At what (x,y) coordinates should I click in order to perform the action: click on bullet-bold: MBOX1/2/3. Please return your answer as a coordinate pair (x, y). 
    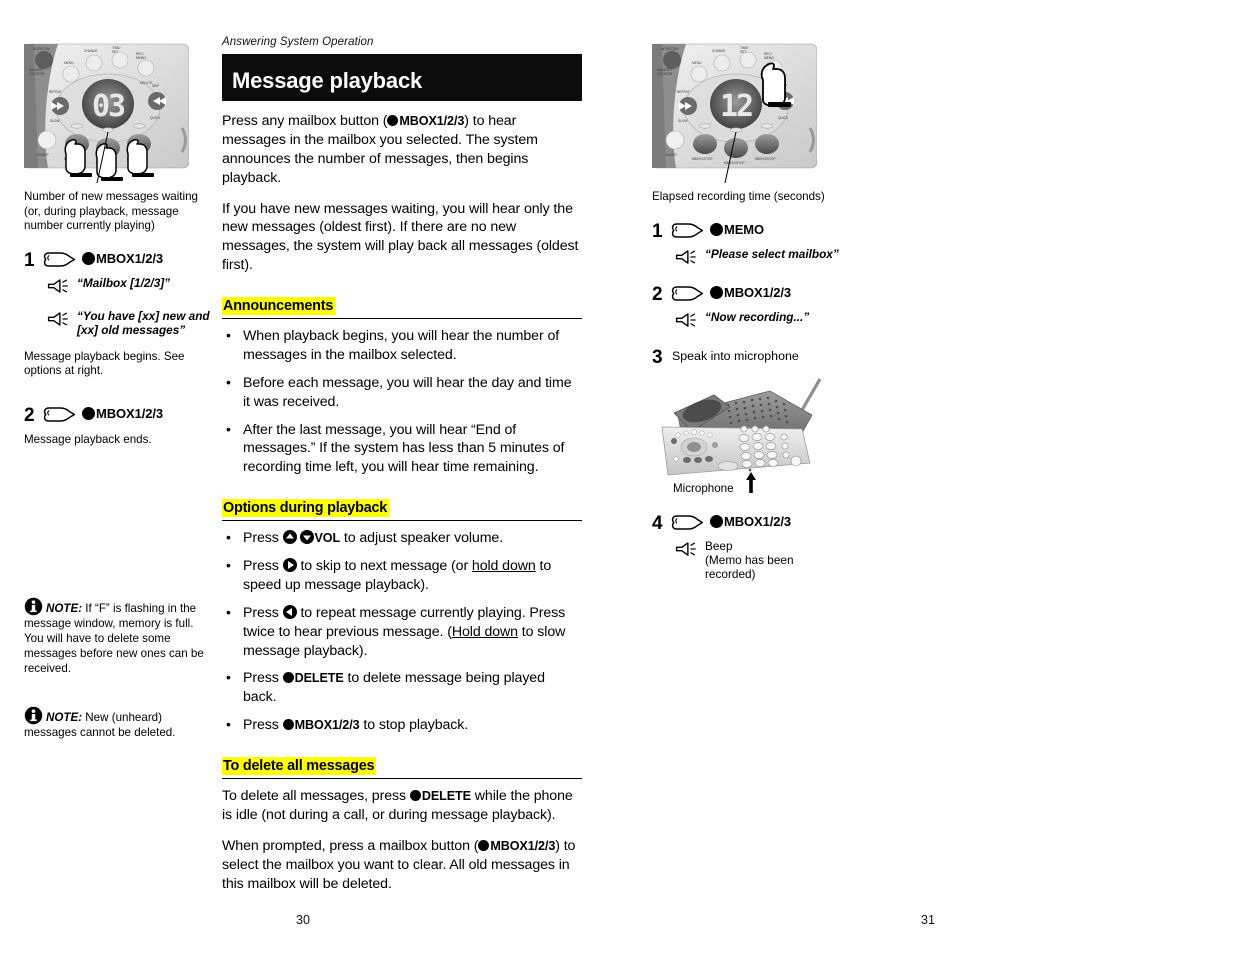
    Looking at the image, I should click on (327, 725).